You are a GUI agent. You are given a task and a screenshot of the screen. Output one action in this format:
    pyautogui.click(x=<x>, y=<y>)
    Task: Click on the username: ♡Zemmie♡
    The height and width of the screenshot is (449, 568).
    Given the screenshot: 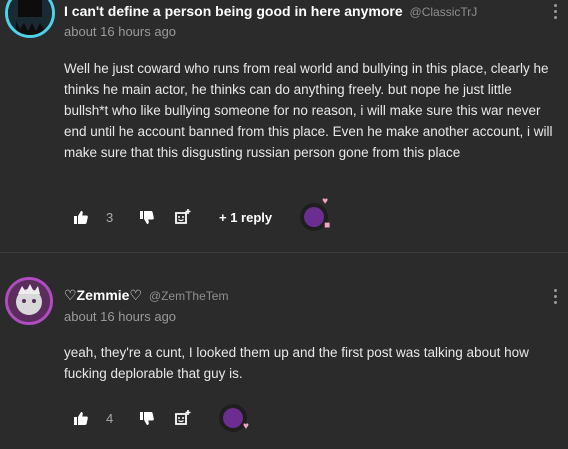 What is the action you would take?
    pyautogui.click(x=103, y=295)
    